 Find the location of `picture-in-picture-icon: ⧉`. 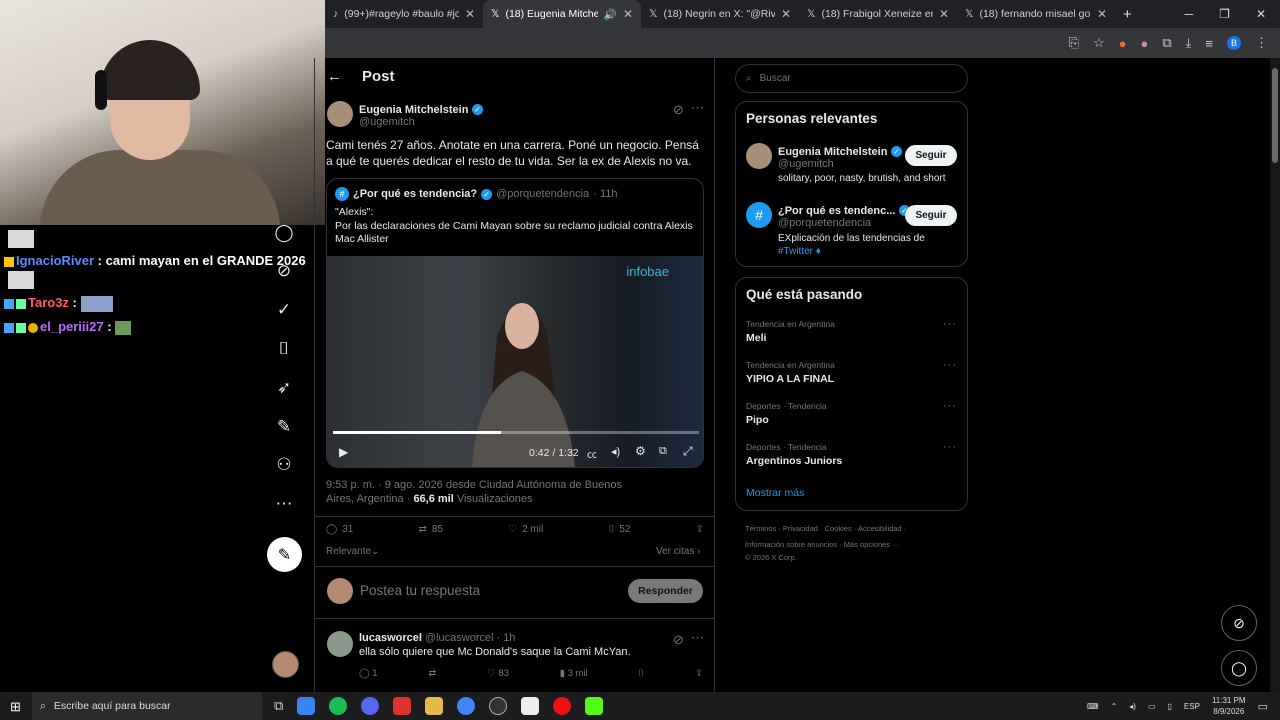

picture-in-picture-icon: ⧉ is located at coordinates (663, 451).